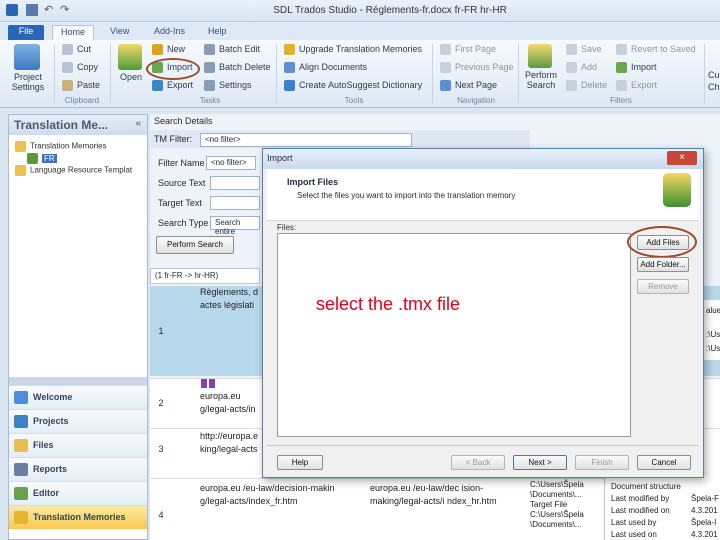 The width and height of the screenshot is (720, 540). What do you see at coordinates (49, 158) in the screenshot?
I see `tree-label: FR` at bounding box center [49, 158].